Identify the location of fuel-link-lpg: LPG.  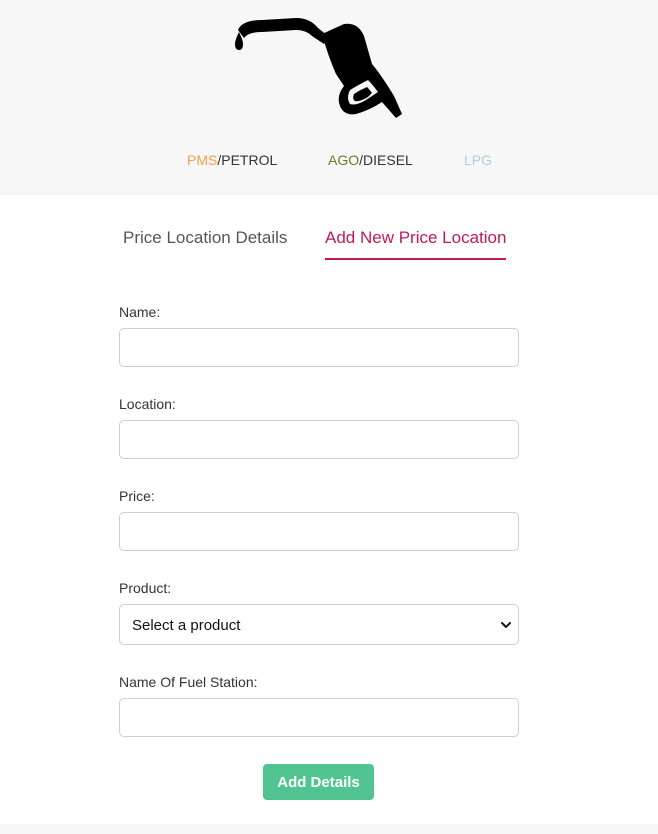
(478, 160).